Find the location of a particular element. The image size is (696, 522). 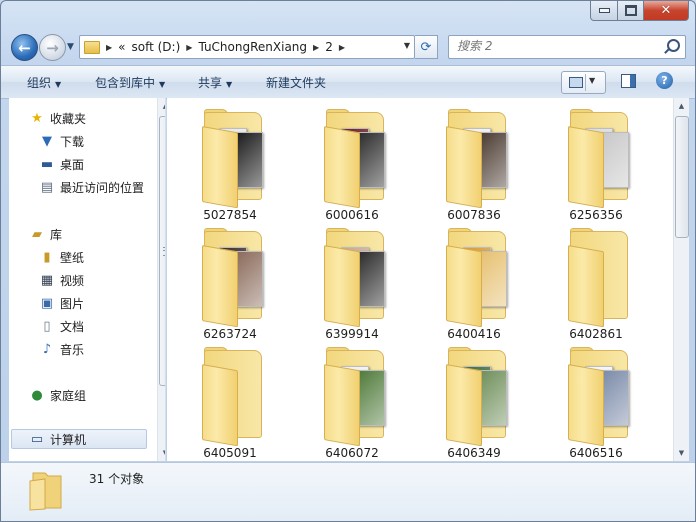

nav-item-recent: ▤ 最近访问的位置 is located at coordinates (91, 187).